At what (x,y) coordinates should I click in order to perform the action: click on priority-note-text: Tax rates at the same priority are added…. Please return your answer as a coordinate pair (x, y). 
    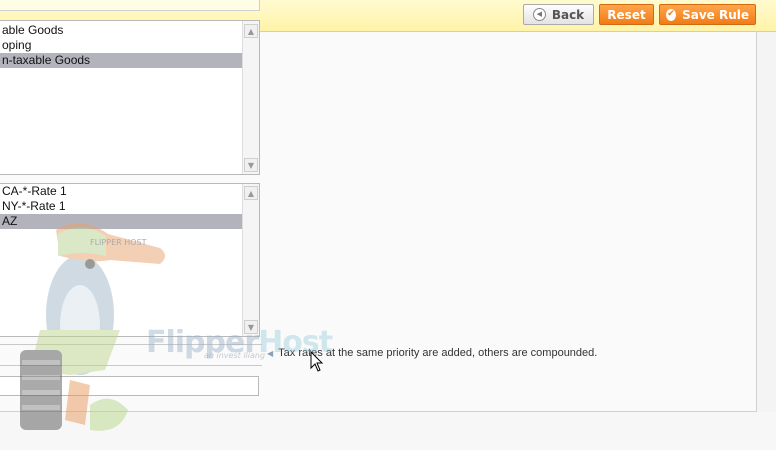
    Looking at the image, I should click on (438, 353).